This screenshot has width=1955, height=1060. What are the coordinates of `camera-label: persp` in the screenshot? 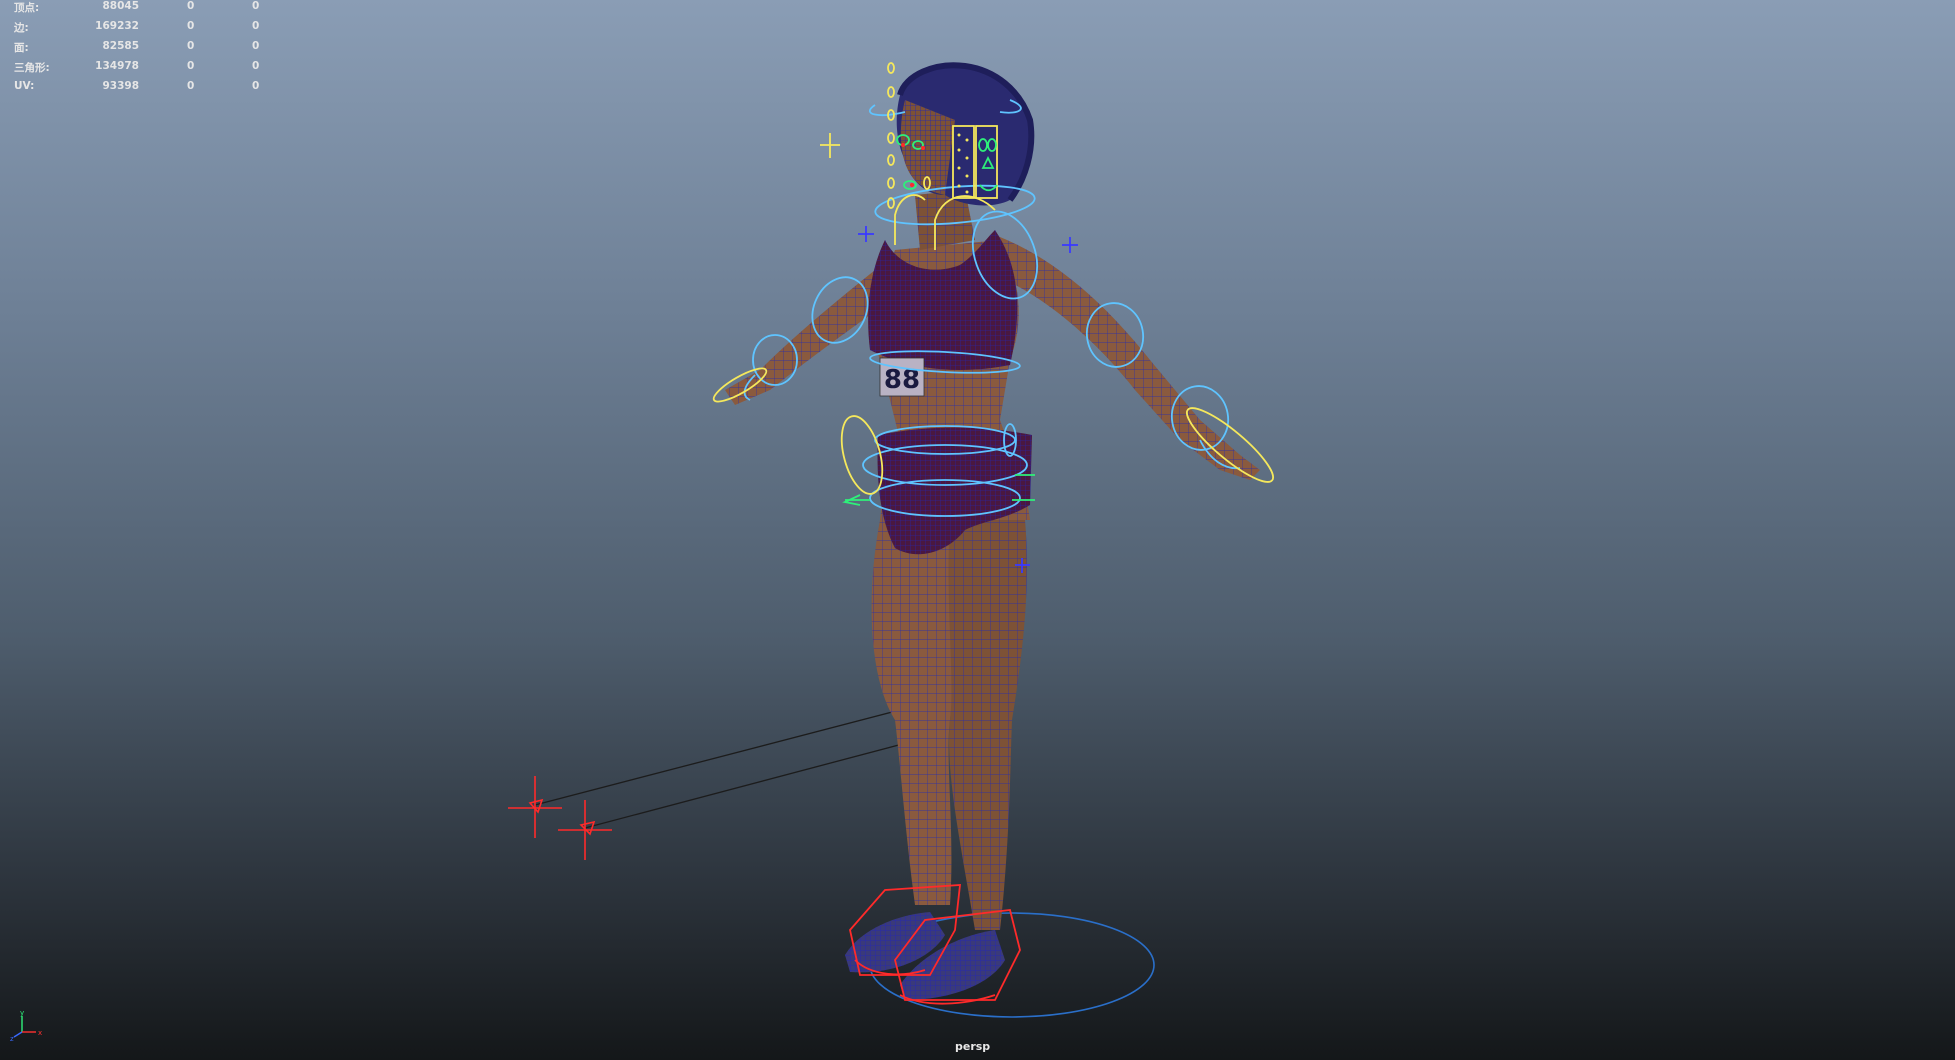 It's located at (973, 1046).